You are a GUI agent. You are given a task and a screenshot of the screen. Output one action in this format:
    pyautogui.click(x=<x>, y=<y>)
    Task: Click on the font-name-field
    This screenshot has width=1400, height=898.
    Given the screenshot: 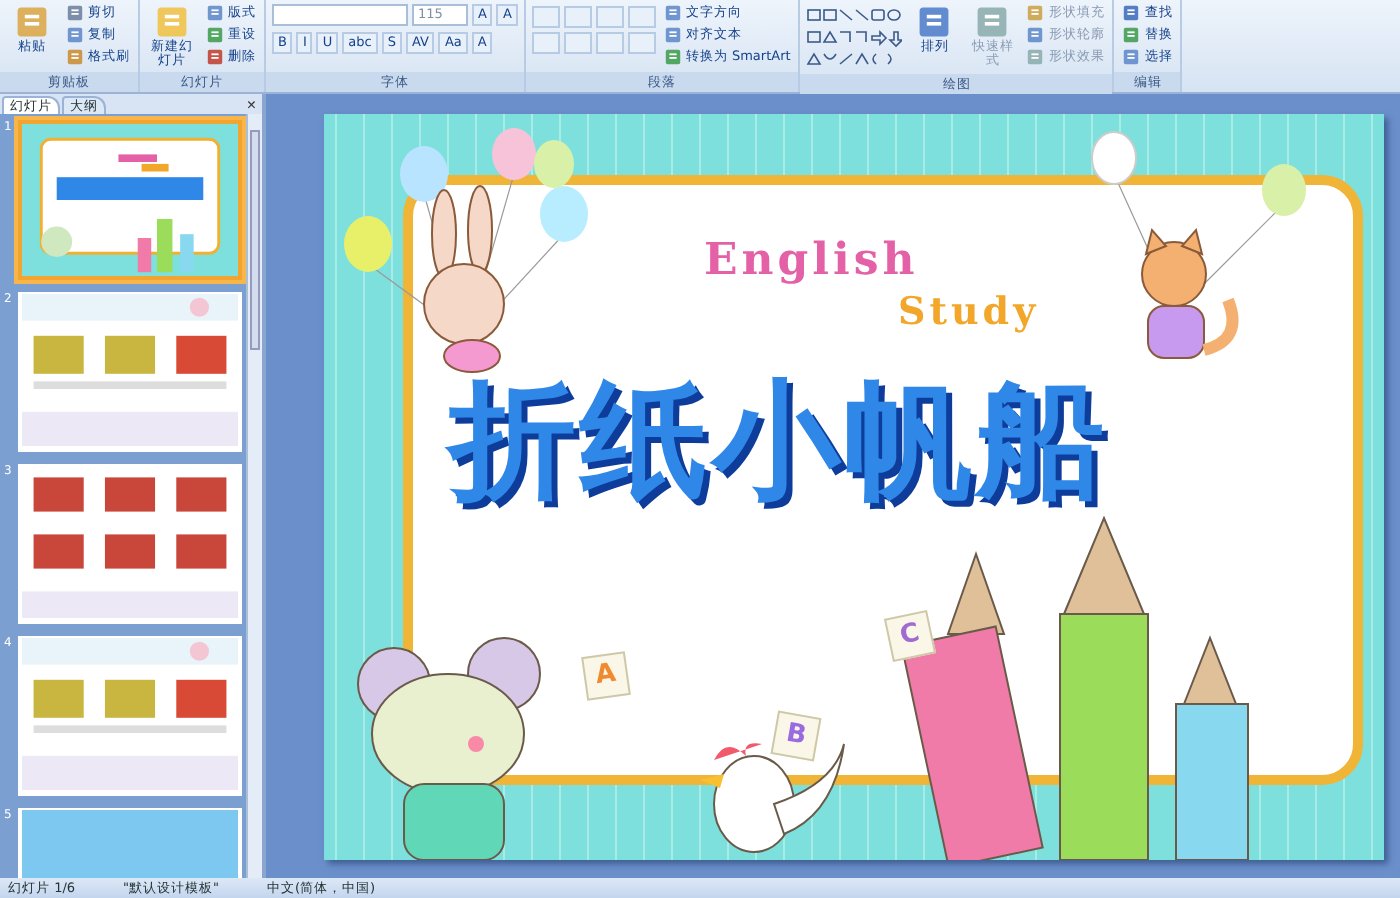 What is the action you would take?
    pyautogui.click(x=340, y=15)
    